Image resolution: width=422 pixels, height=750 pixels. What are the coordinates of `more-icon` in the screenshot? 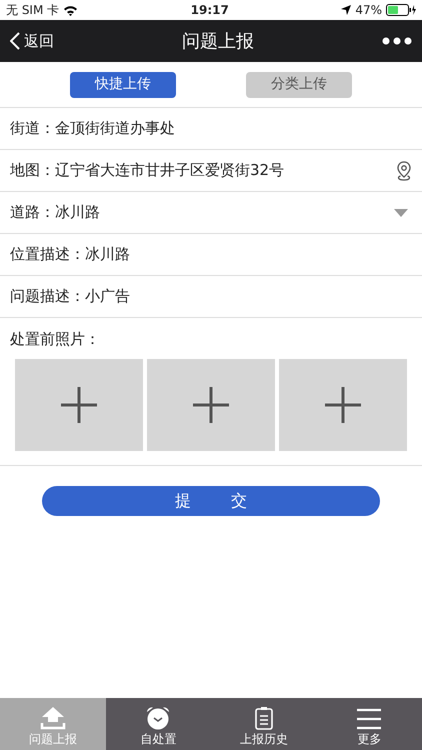 It's located at (397, 41).